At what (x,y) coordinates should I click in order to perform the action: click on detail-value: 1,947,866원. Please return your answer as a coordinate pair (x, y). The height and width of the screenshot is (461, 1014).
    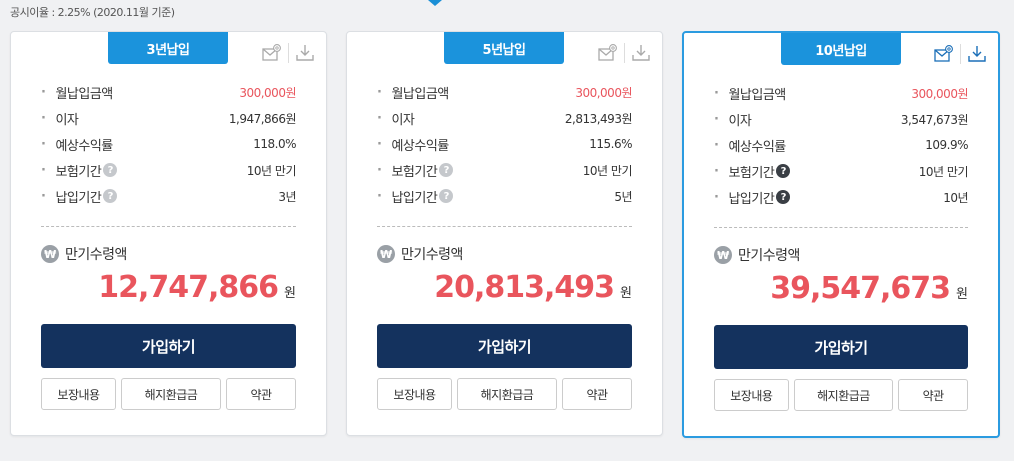
    Looking at the image, I should click on (262, 118).